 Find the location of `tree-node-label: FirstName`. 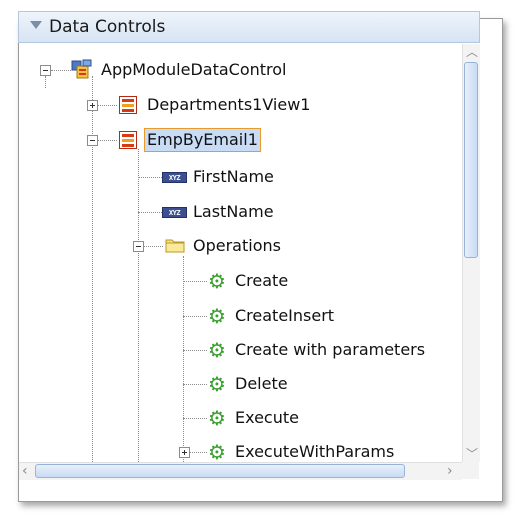

tree-node-label: FirstName is located at coordinates (233, 176).